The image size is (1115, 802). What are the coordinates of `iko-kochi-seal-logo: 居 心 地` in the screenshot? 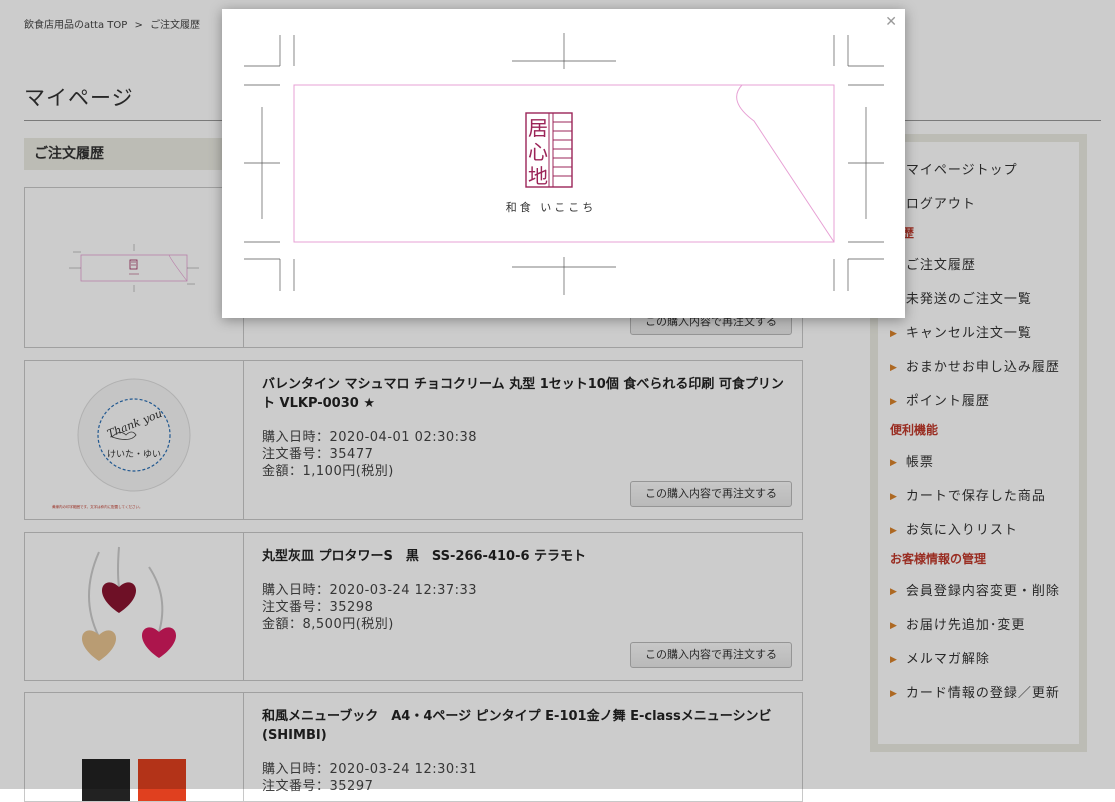 It's located at (549, 150).